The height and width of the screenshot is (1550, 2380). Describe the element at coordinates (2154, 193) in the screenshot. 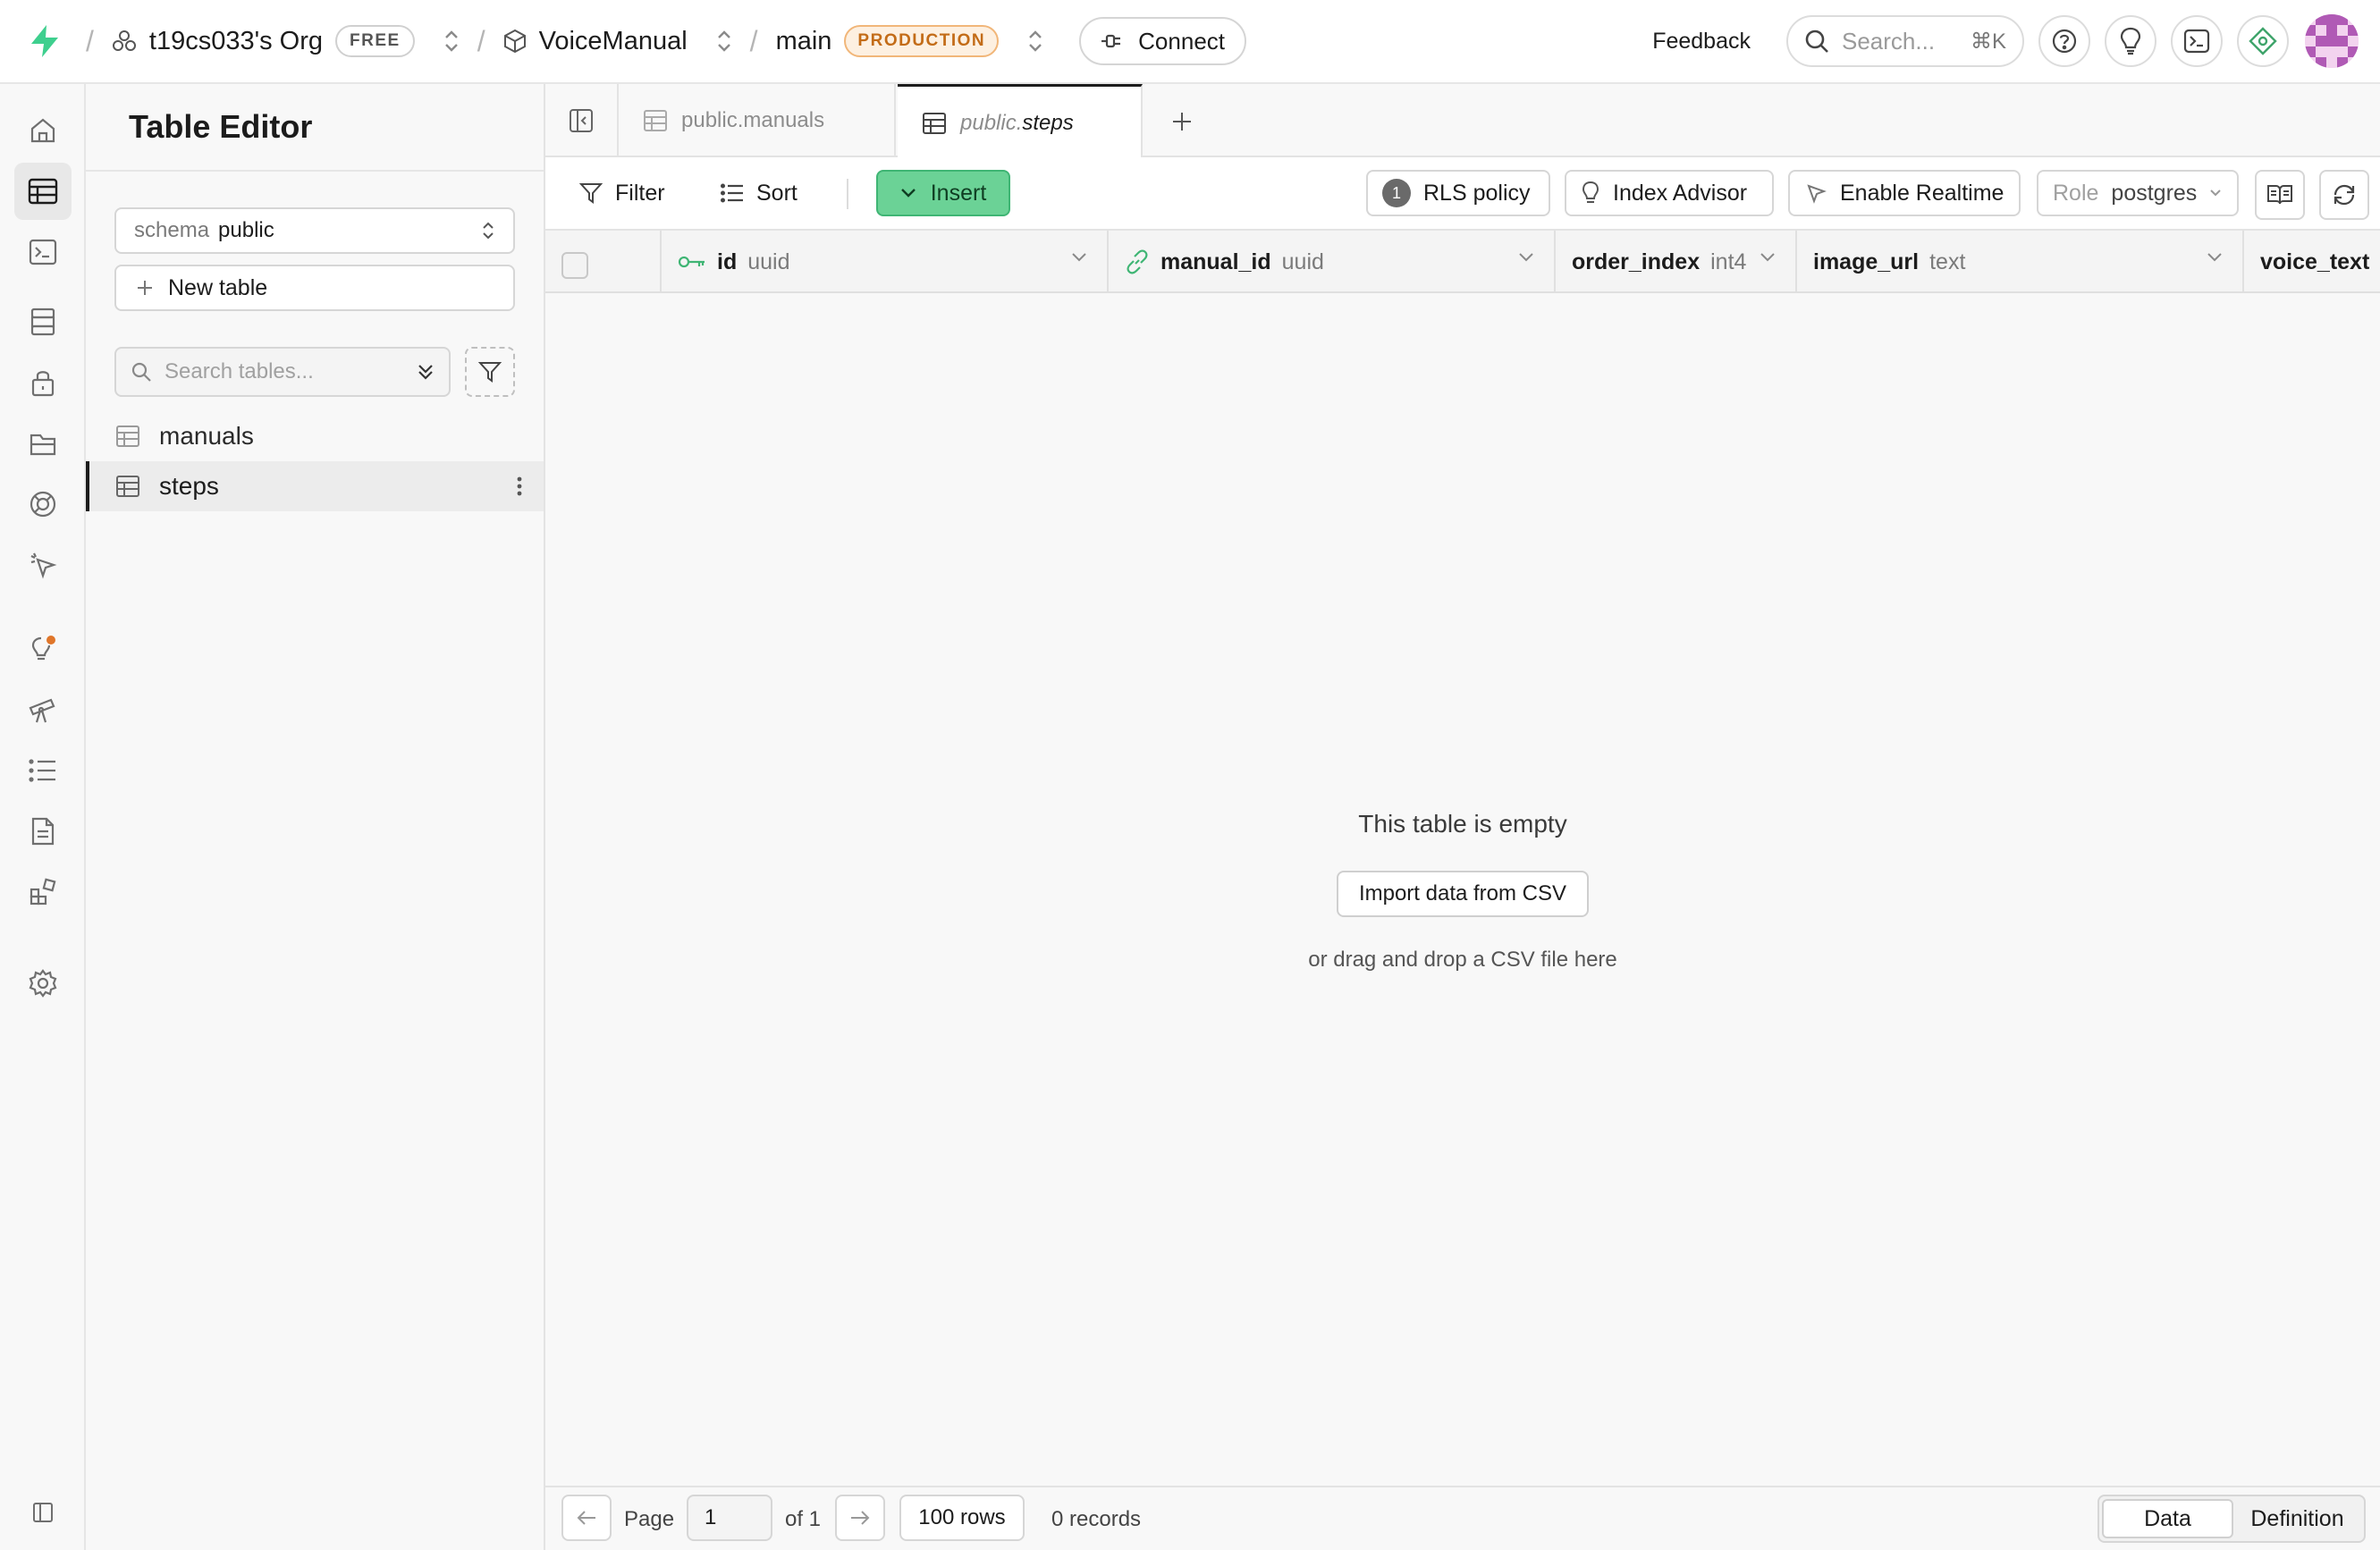

I see `role-value: postgres` at that location.